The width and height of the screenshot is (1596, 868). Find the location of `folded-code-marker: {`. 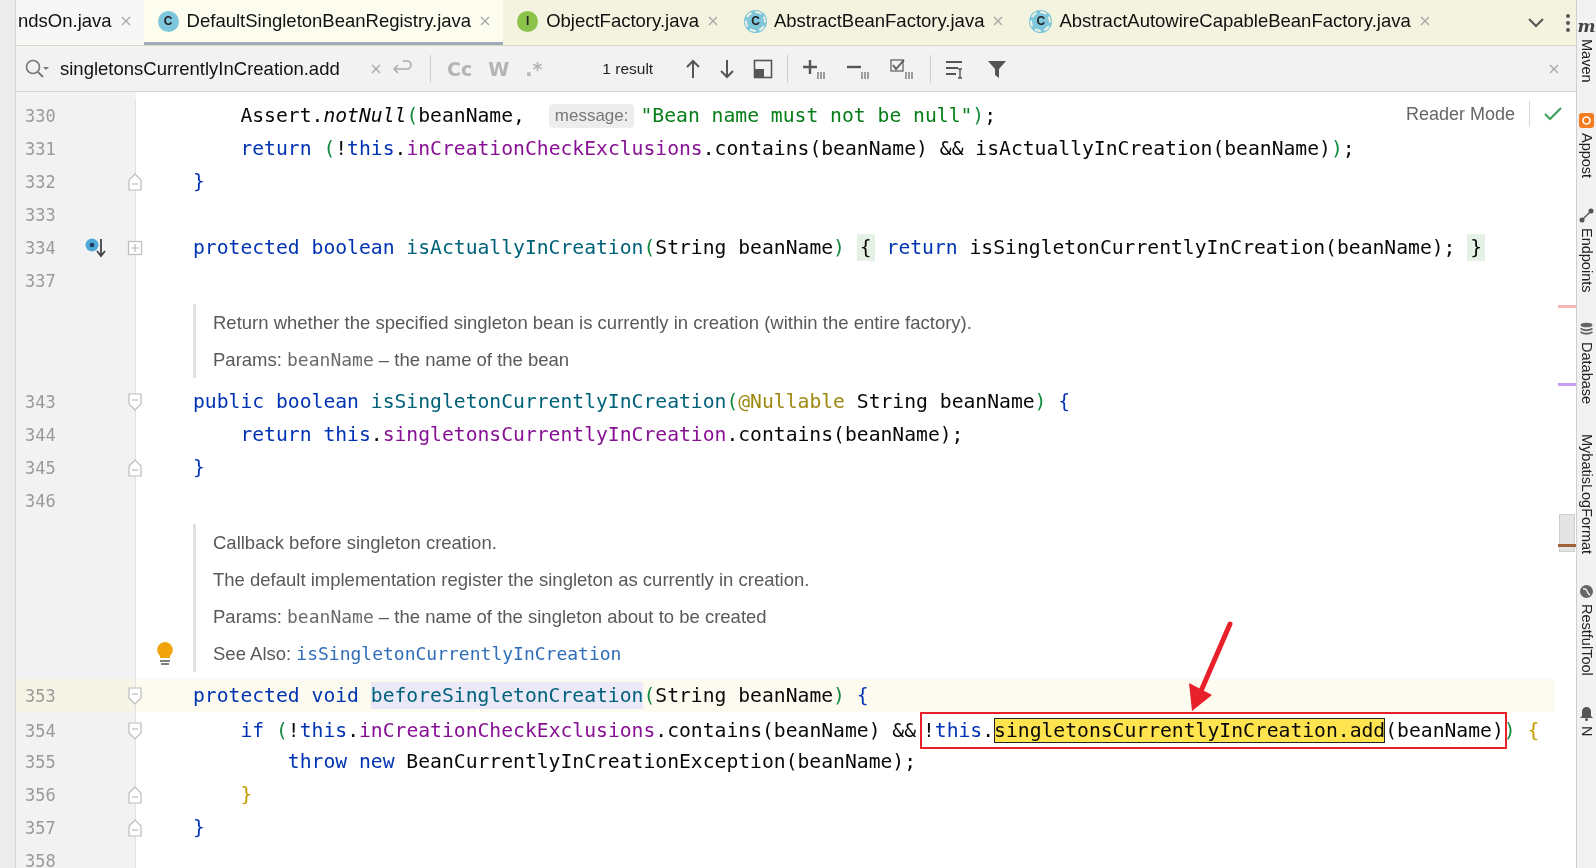

folded-code-marker: { is located at coordinates (865, 247).